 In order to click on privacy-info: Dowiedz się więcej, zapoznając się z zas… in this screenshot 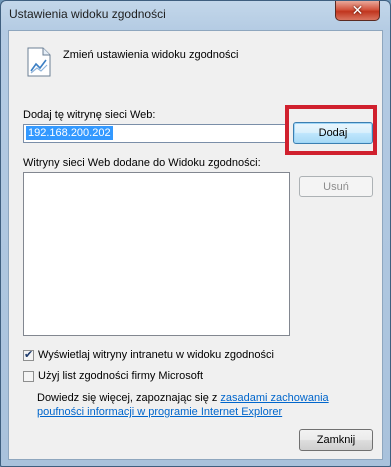, I will do `click(207, 405)`.